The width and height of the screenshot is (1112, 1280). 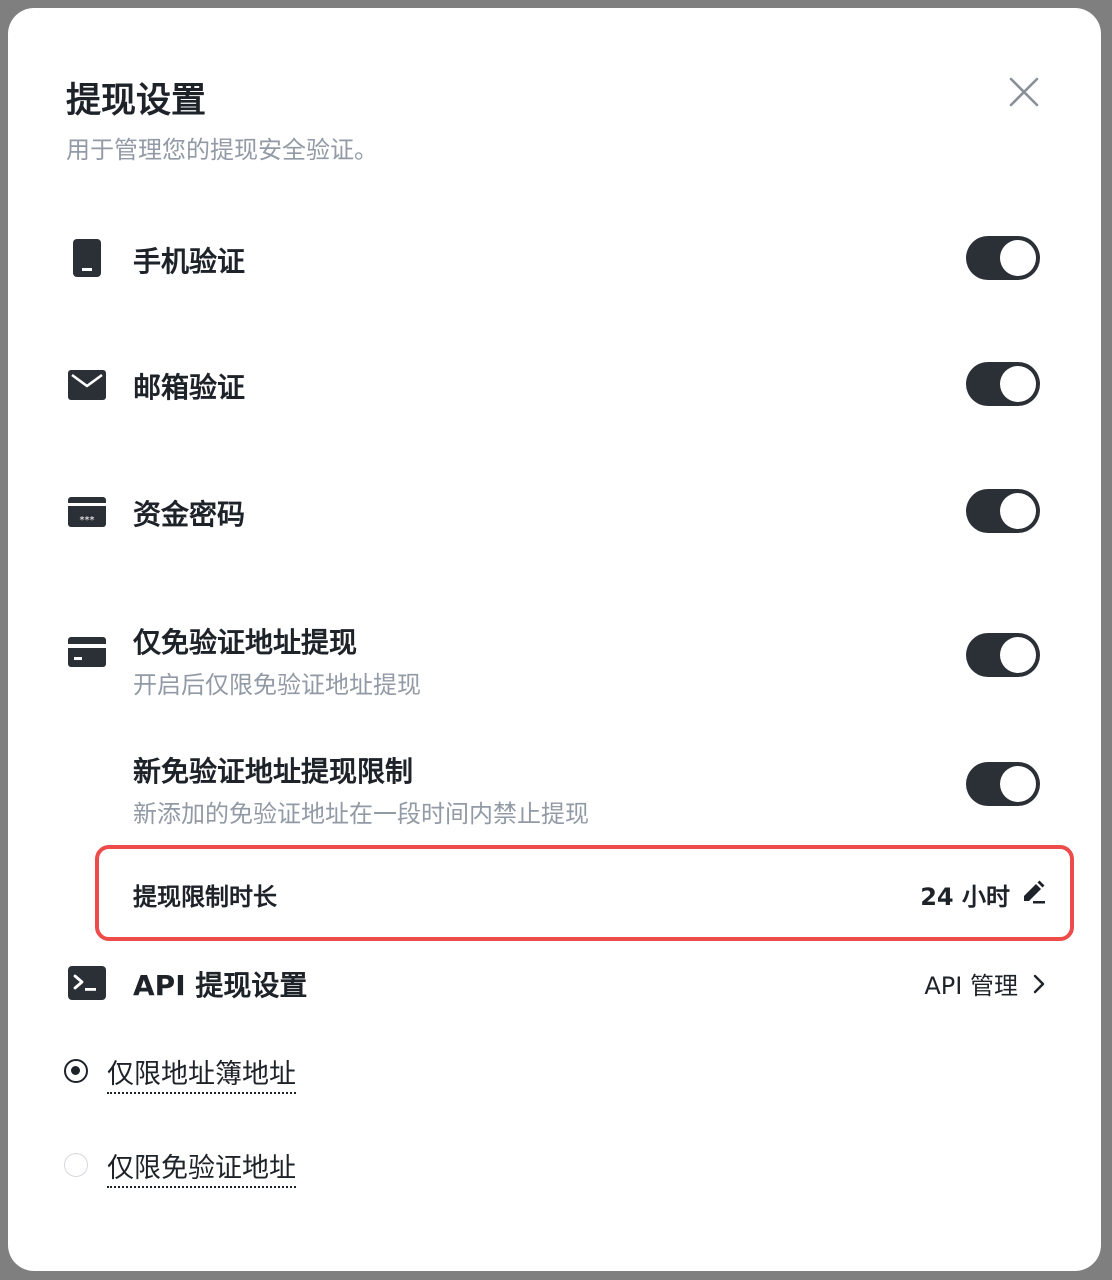 What do you see at coordinates (76, 1071) in the screenshot?
I see `radio-selected` at bounding box center [76, 1071].